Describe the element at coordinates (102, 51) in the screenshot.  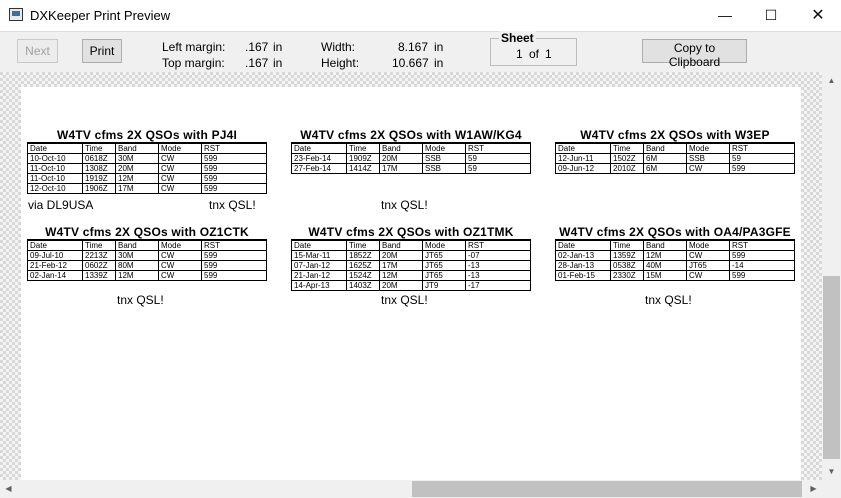
I see `print-button: Print` at that location.